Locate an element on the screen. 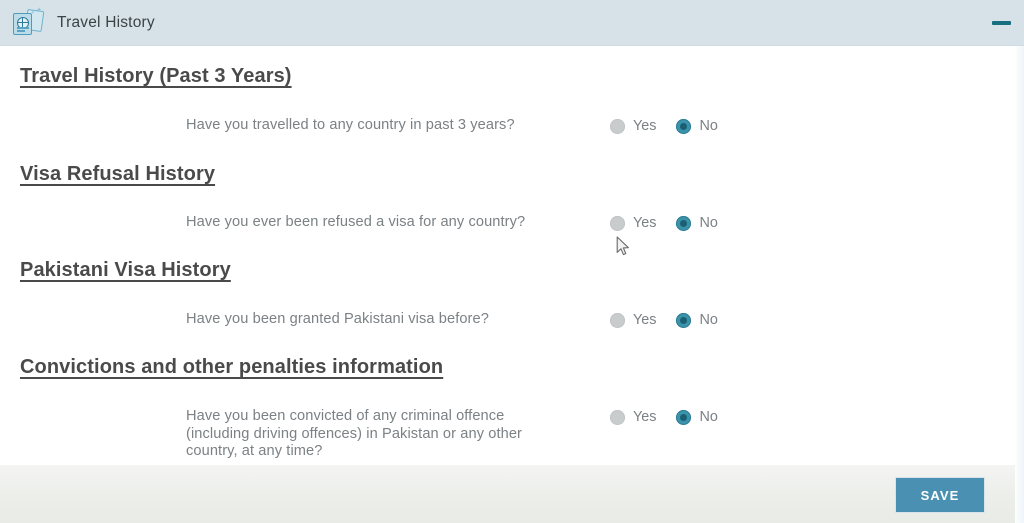 The height and width of the screenshot is (523, 1024). document-card-front is located at coordinates (22, 23).